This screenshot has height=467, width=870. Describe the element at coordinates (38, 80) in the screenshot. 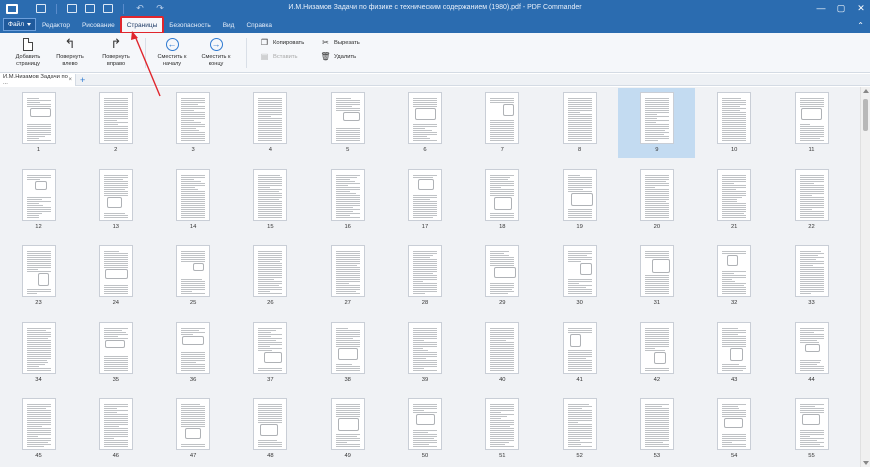

I see `document-tab: И.М.Низамов Задачи по ... ×` at that location.